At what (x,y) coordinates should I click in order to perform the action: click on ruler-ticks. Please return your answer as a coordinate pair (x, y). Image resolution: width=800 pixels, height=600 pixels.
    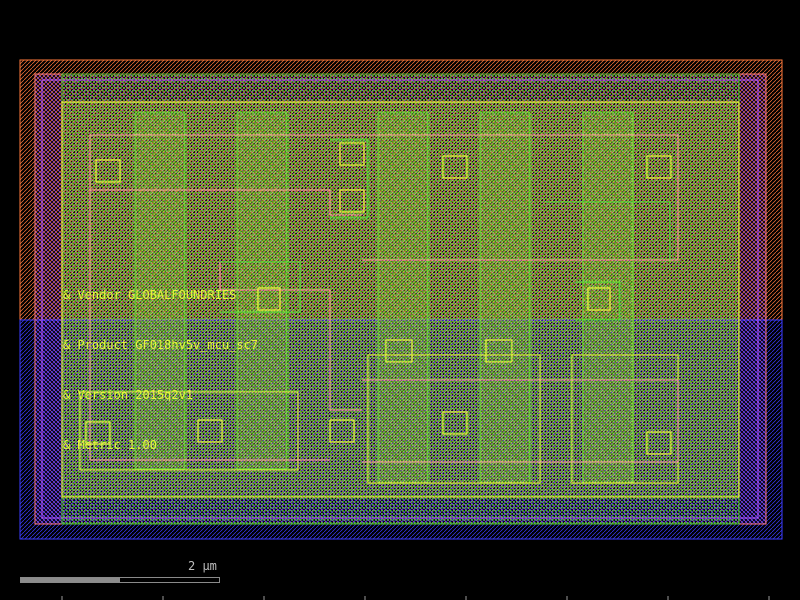
    Looking at the image, I should click on (415, 598).